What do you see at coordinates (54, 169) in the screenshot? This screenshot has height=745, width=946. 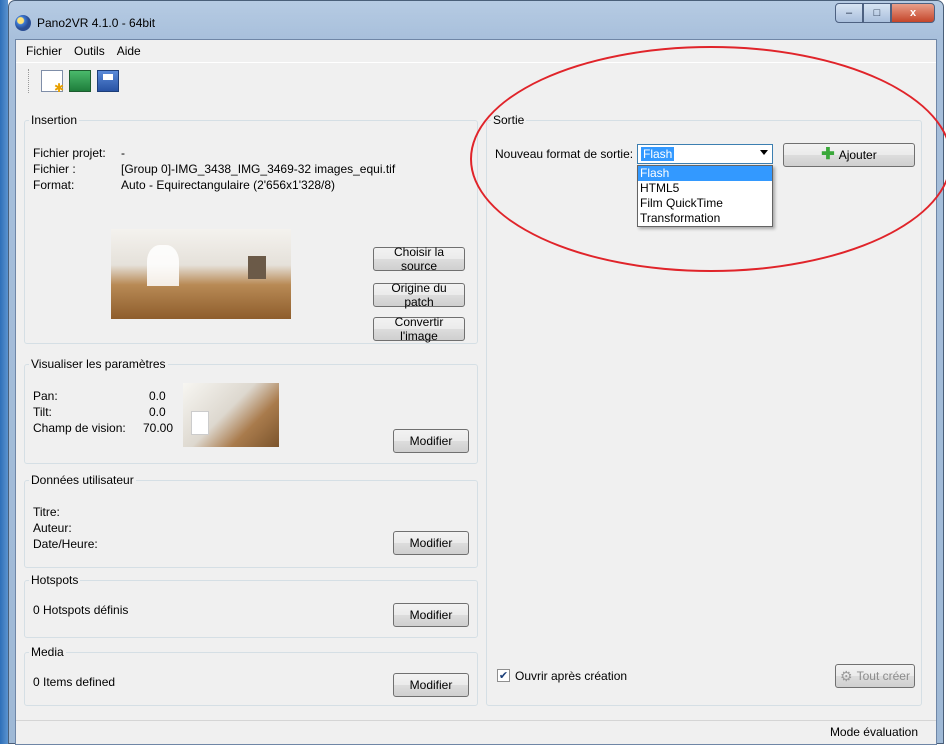 I see `file-label: Fichier :` at bounding box center [54, 169].